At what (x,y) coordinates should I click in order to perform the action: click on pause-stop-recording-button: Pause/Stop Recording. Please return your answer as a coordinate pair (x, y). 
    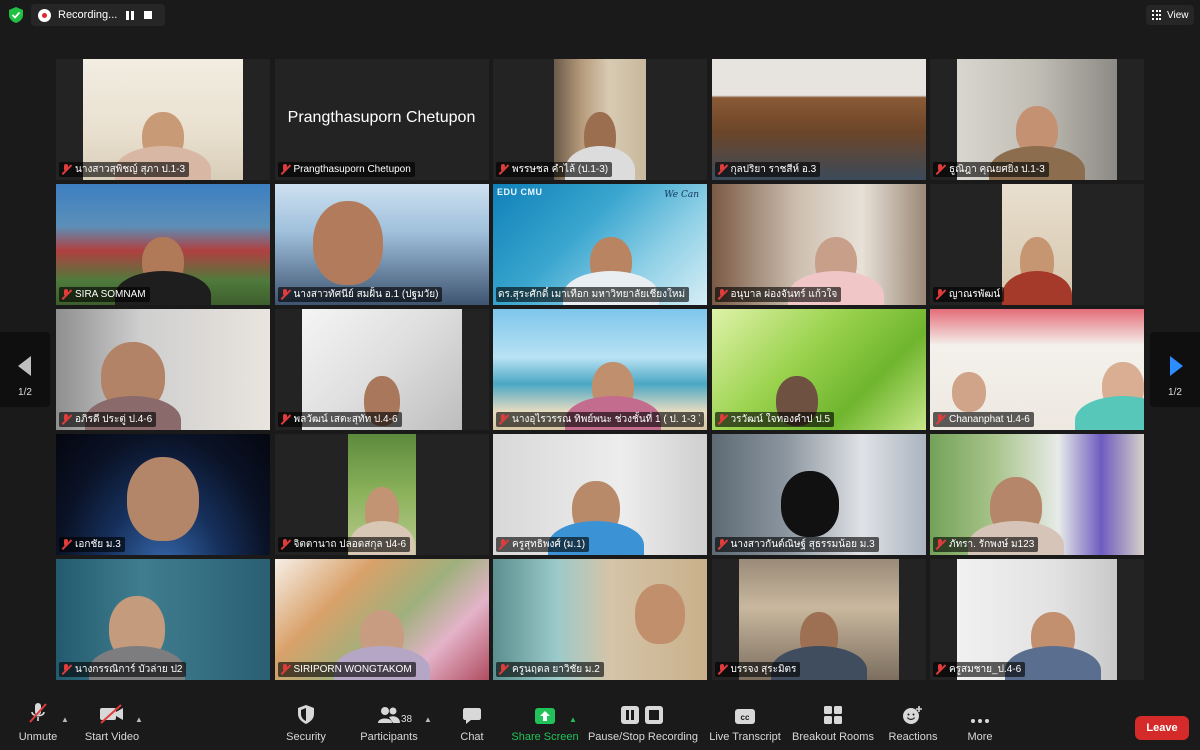
    Looking at the image, I should click on (643, 725).